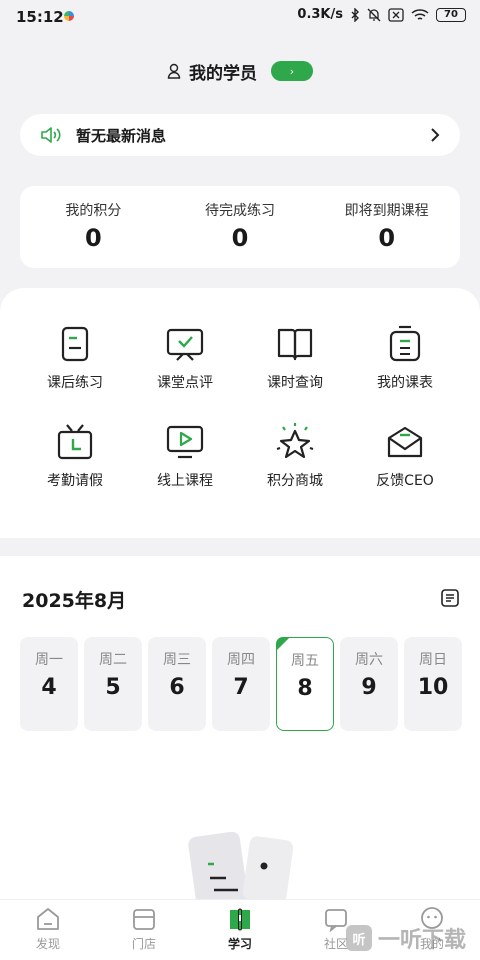  What do you see at coordinates (69, 16) in the screenshot?
I see `app-notification-icon` at bounding box center [69, 16].